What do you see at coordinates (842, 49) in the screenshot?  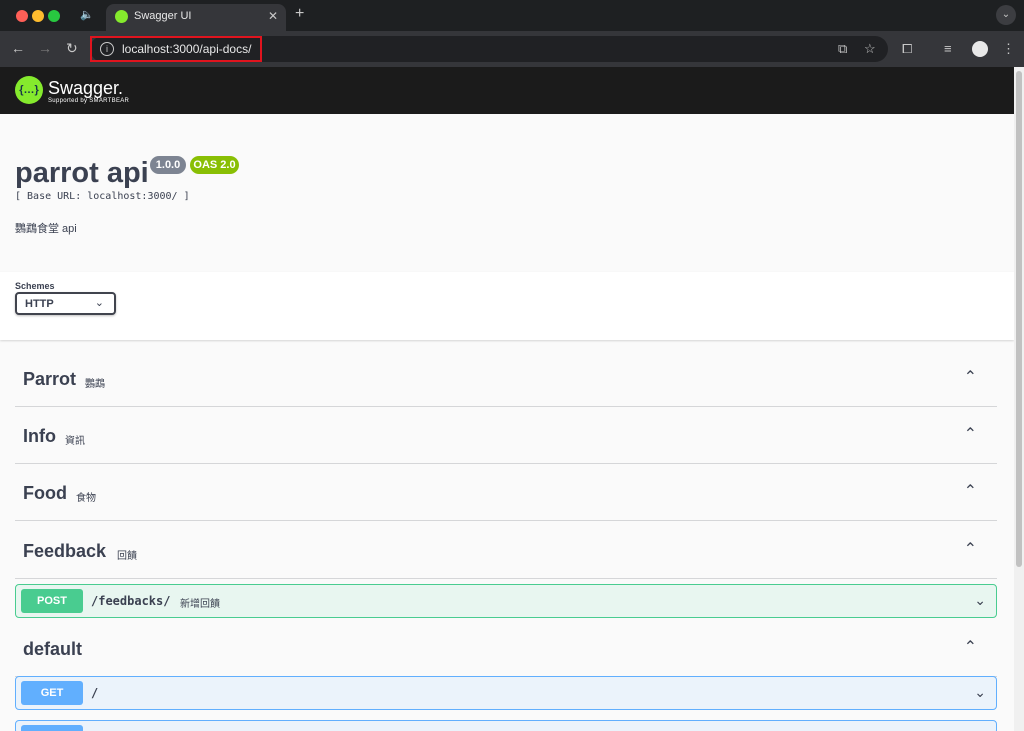 I see `translate-icon: ⧉` at bounding box center [842, 49].